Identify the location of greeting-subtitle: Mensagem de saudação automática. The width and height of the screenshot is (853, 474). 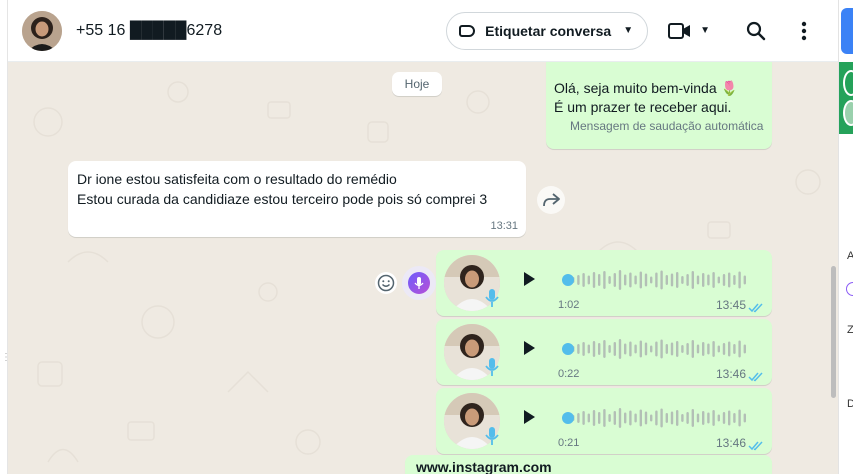
(667, 126).